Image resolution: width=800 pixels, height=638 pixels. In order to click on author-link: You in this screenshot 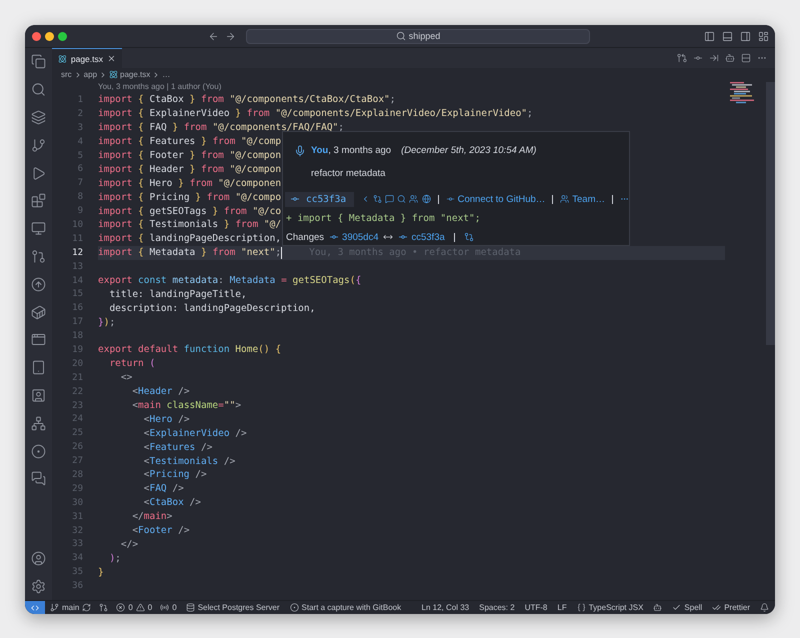, I will do `click(319, 150)`.